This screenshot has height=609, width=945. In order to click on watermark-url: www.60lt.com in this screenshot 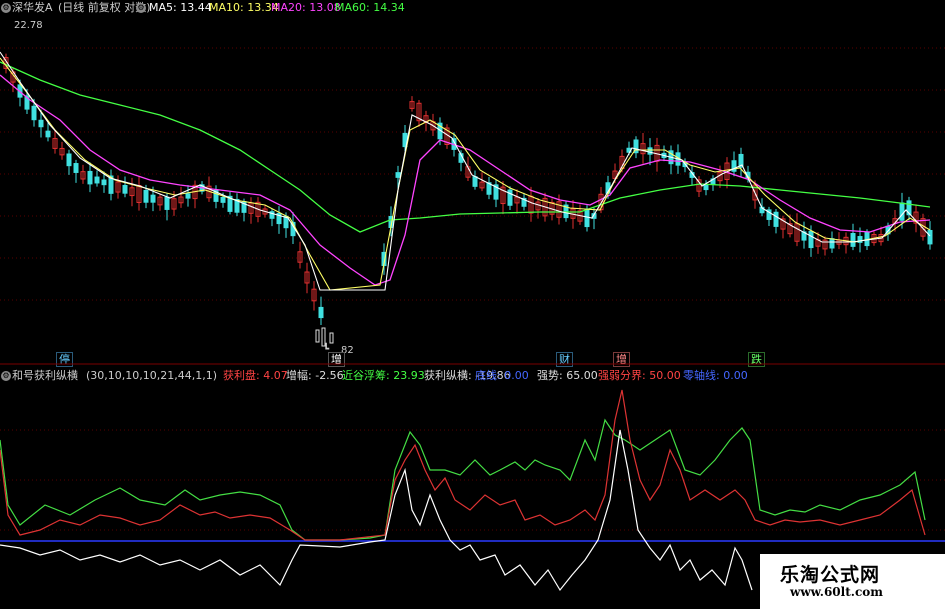, I will do `click(836, 592)`.